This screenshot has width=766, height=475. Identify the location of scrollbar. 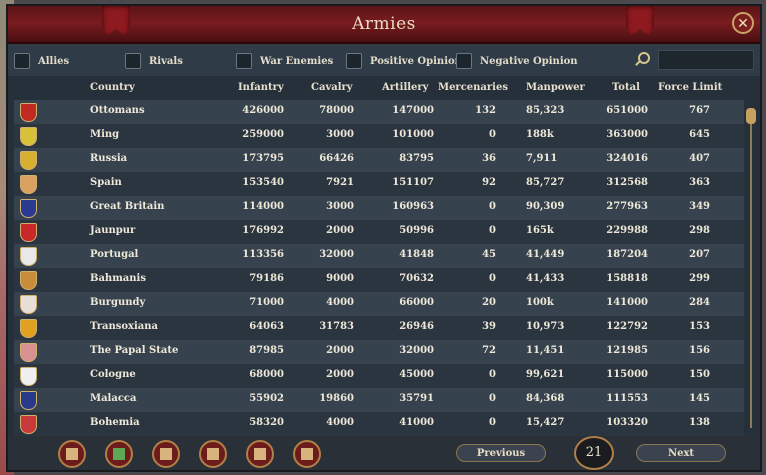
(751, 268).